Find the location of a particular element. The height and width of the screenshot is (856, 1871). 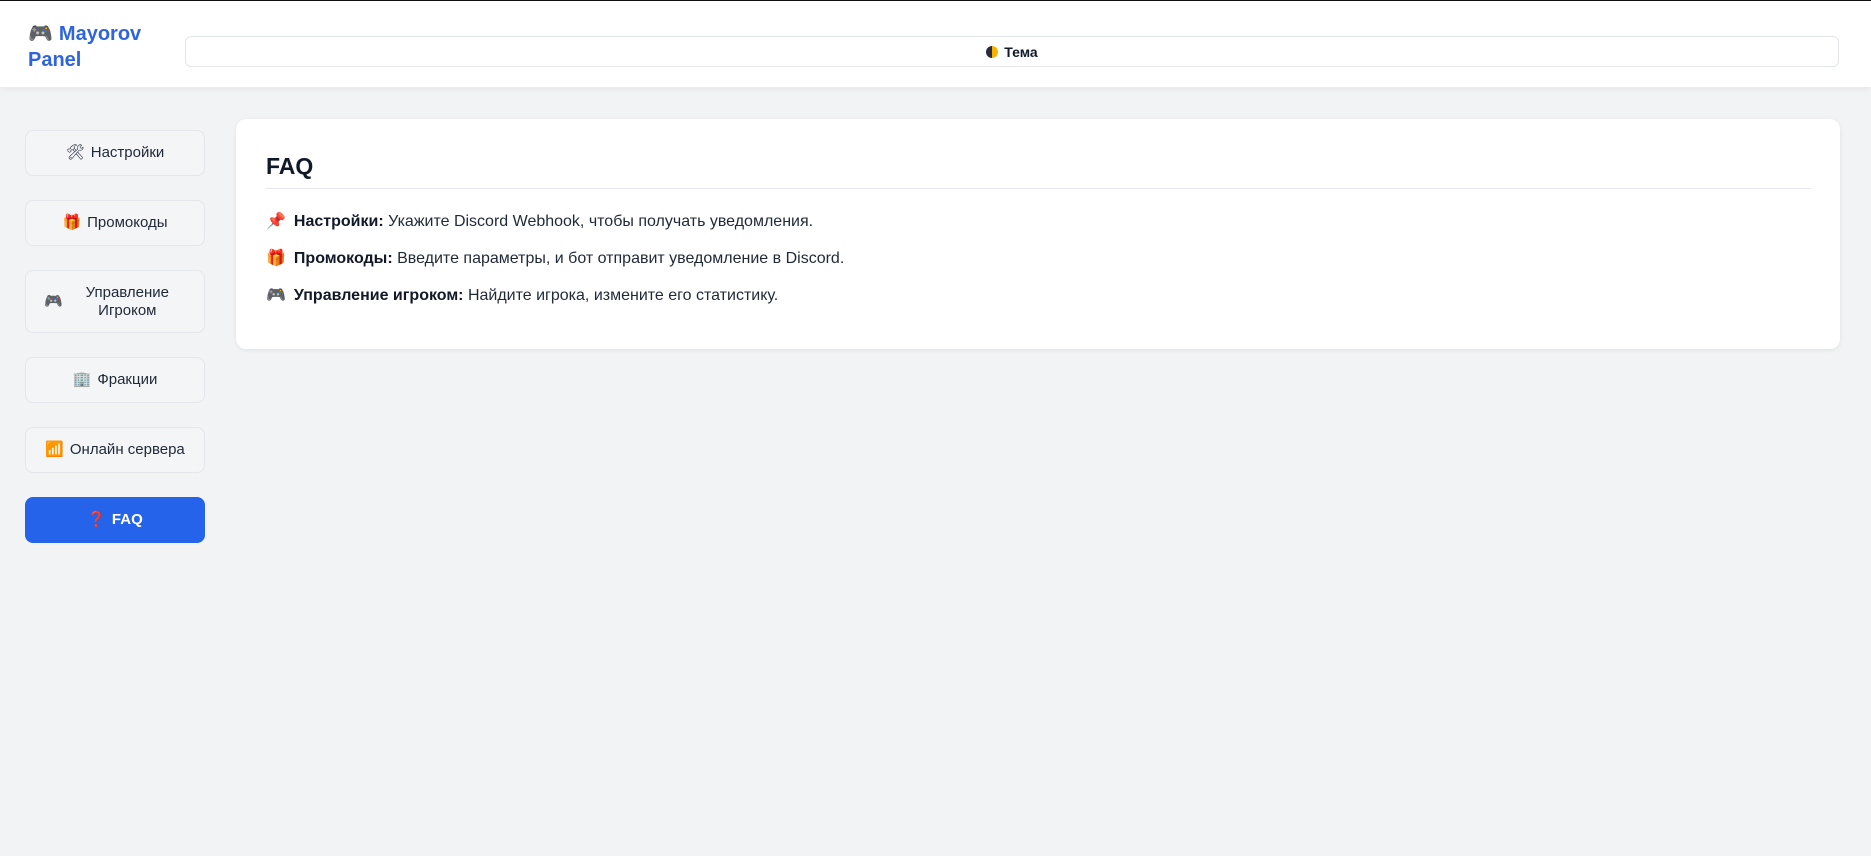

sidebar-item-label: Промокоды is located at coordinates (127, 222).